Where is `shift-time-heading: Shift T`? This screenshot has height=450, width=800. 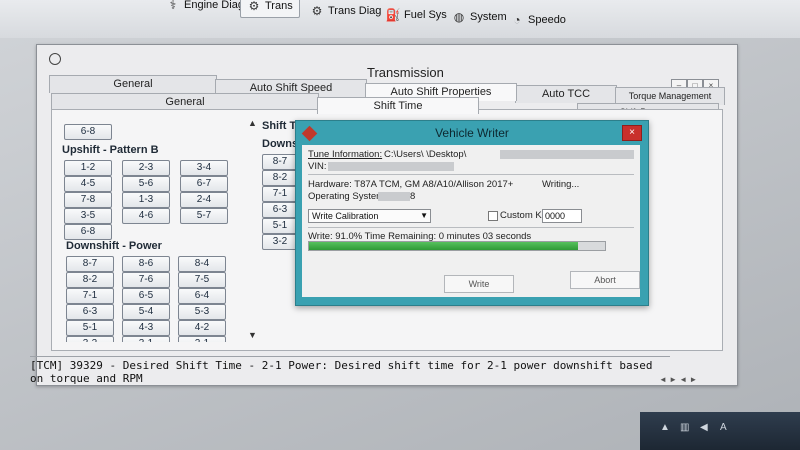 shift-time-heading: Shift T is located at coordinates (279, 126).